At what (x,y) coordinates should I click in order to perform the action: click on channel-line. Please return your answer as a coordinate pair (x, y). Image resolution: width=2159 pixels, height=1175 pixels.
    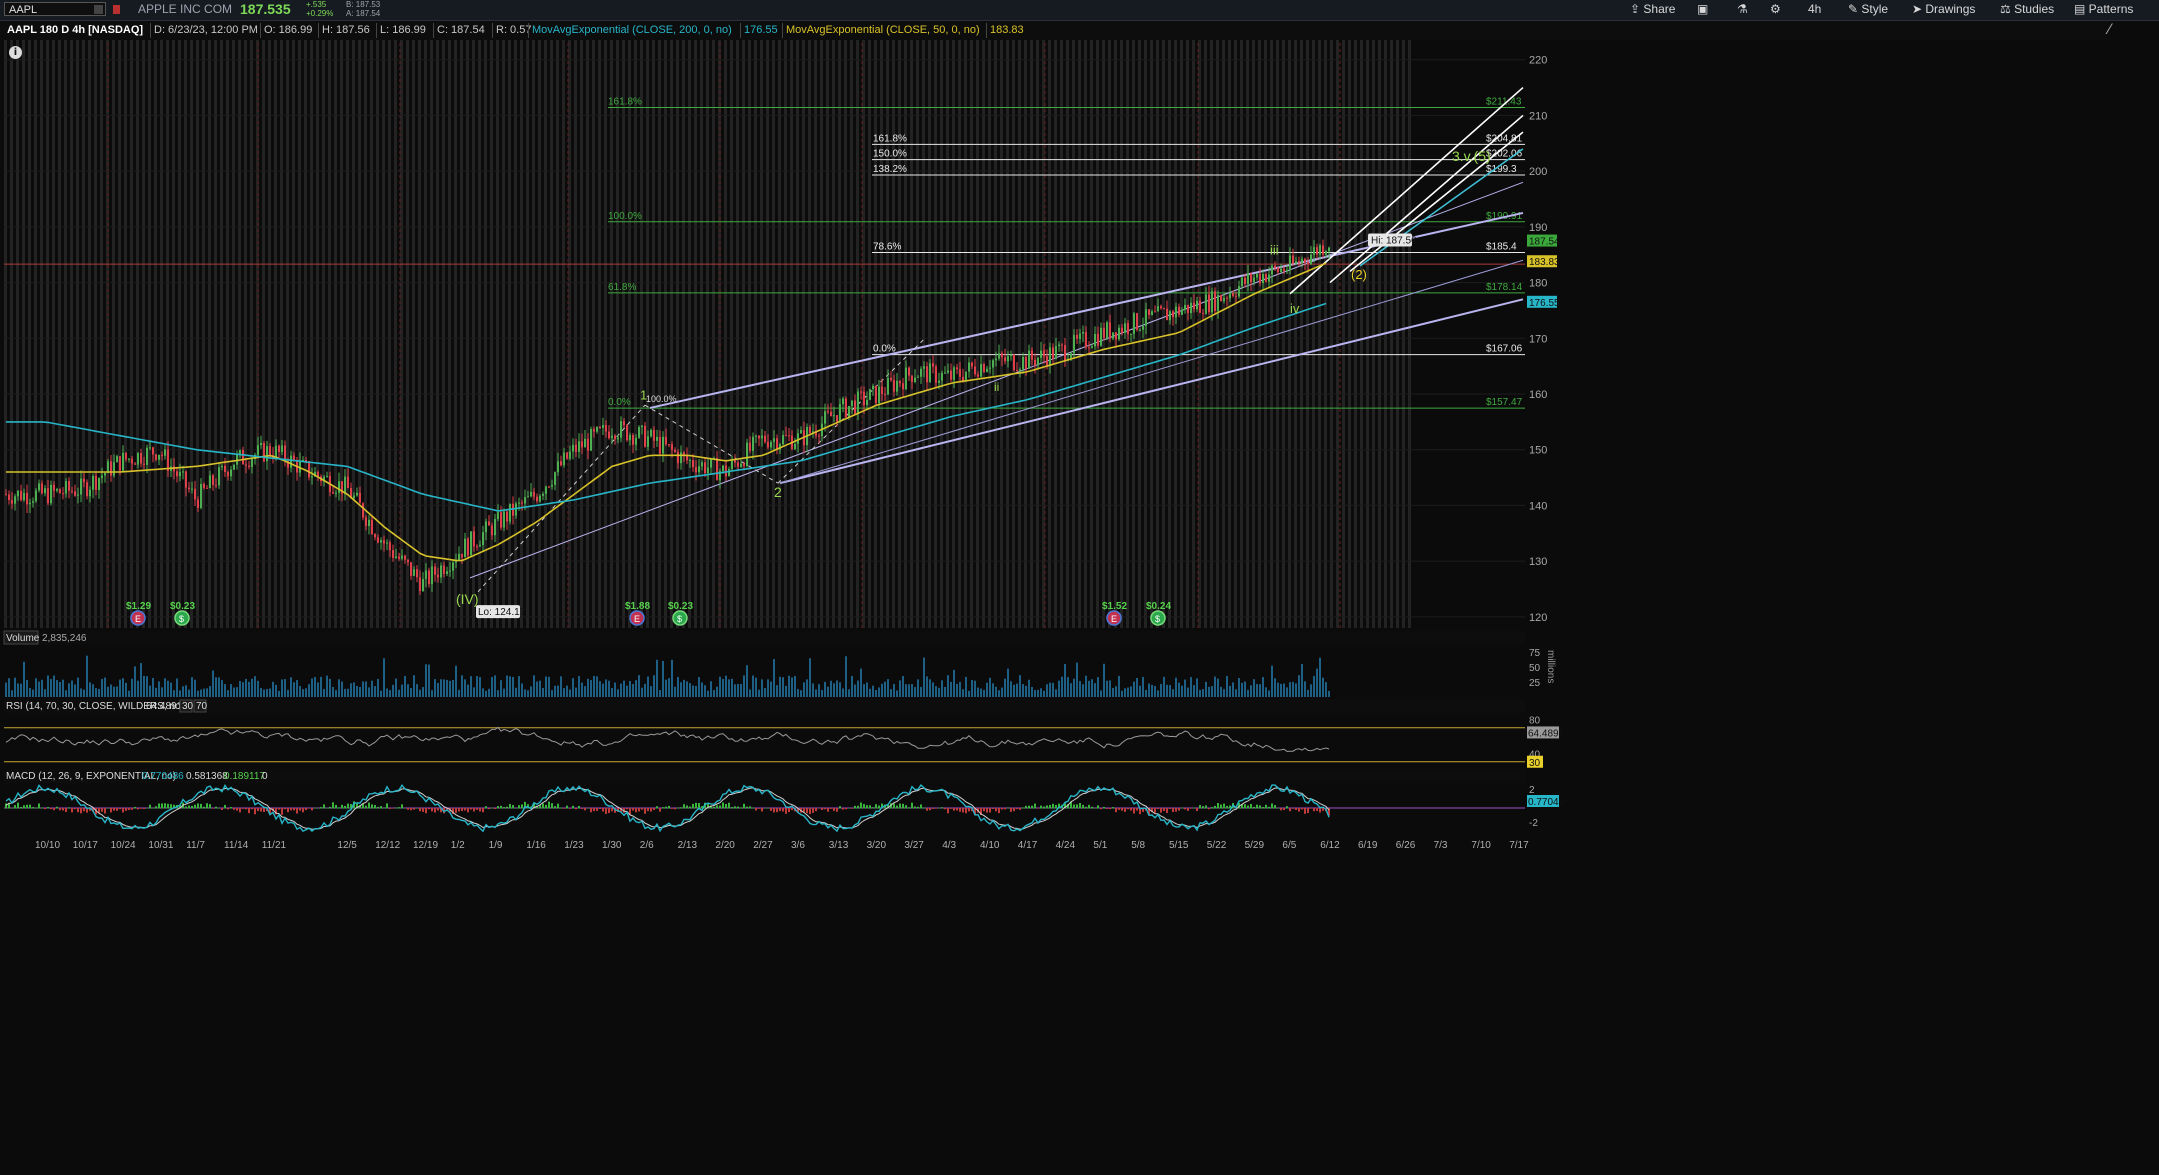
    Looking at the image, I should click on (1426, 199).